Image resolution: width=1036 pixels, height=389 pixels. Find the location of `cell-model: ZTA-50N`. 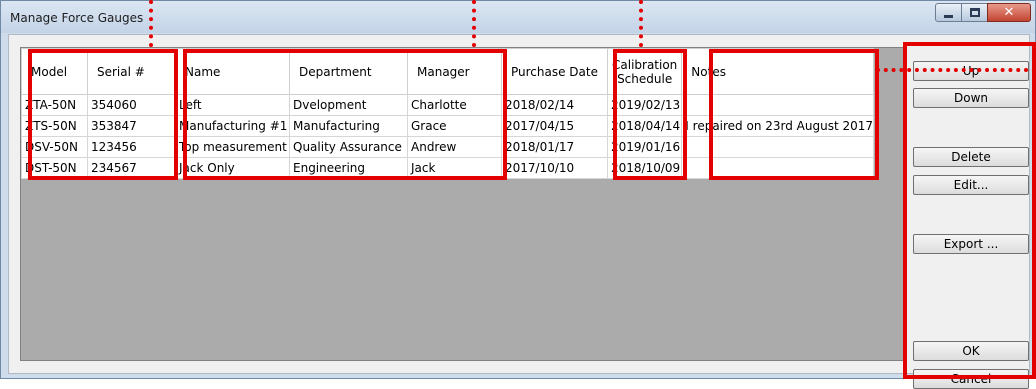

cell-model: ZTA-50N is located at coordinates (54, 105).